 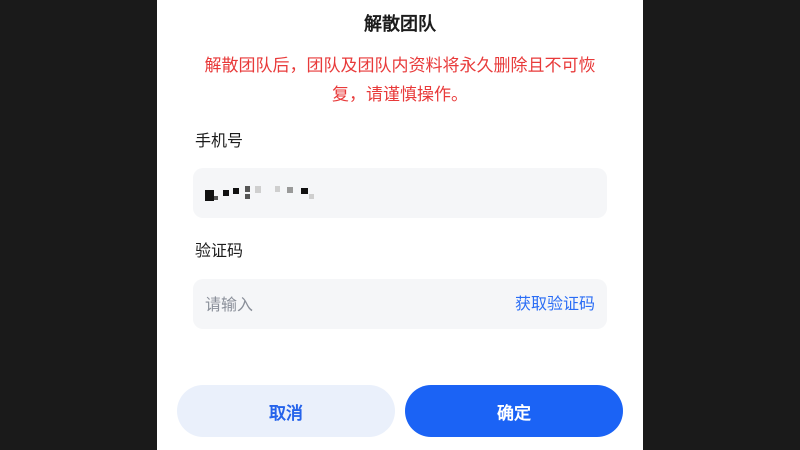 I want to click on dialog-title: 解散团队, so click(x=400, y=24).